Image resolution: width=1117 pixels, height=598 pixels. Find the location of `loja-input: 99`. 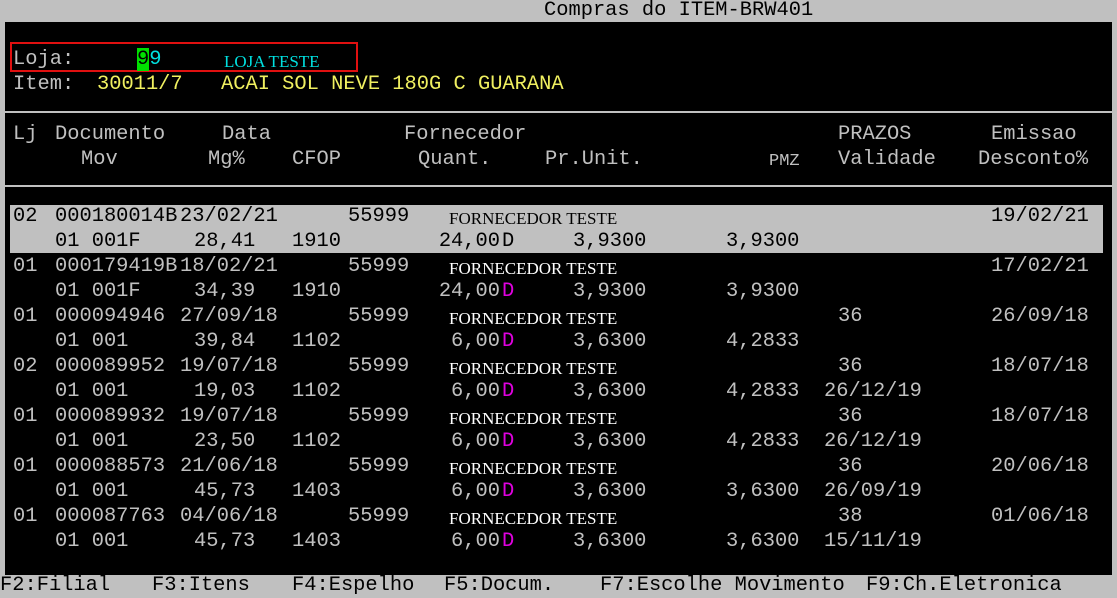

loja-input: 99 is located at coordinates (149, 60).